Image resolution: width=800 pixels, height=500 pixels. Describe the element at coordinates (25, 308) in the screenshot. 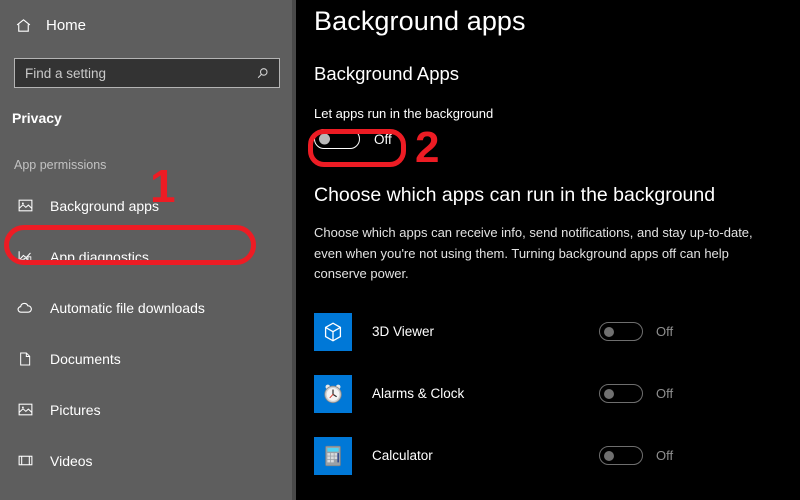

I see `cloud-icon` at that location.